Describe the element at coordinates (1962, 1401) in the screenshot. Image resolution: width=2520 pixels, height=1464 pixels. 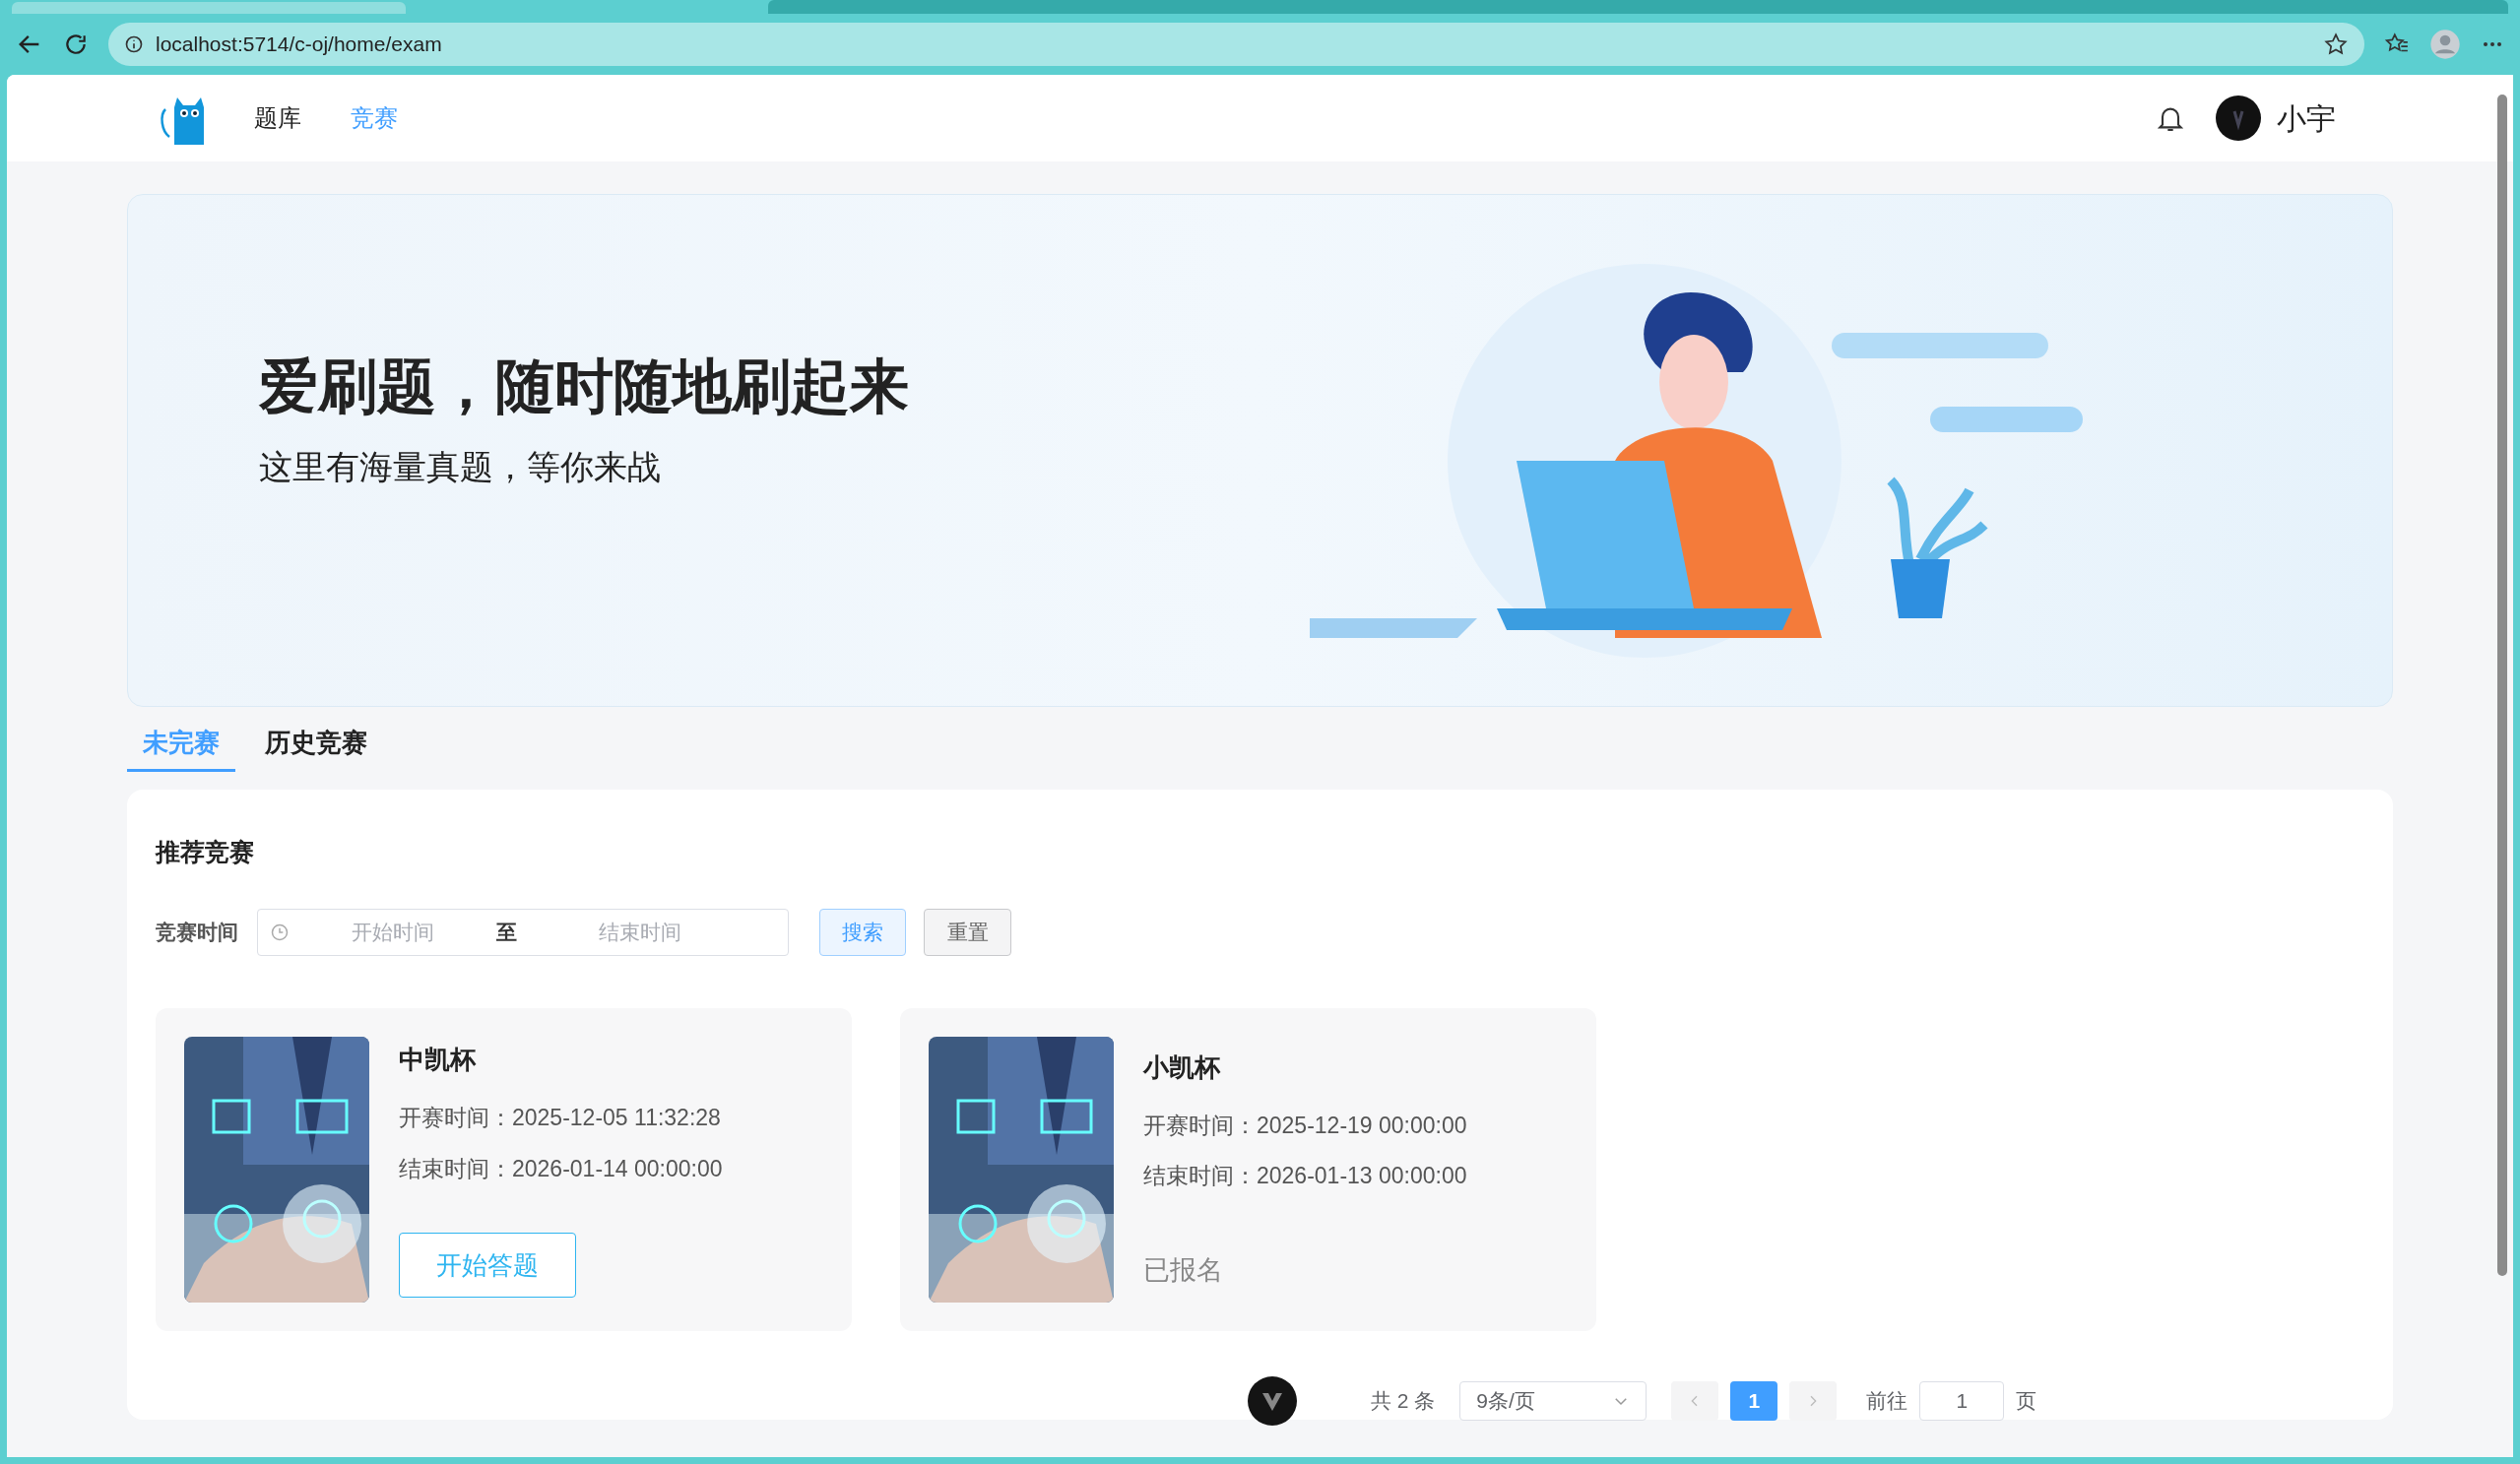
I see `goto-page-input: 1` at that location.